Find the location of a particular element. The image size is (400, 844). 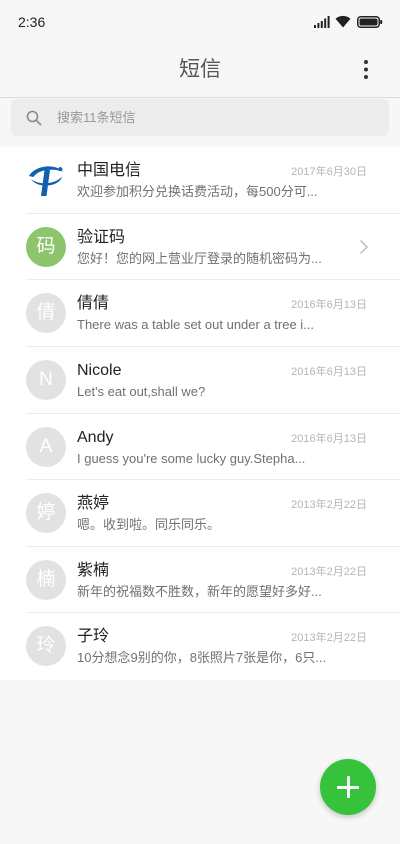

avatar: 楠 is located at coordinates (46, 579).